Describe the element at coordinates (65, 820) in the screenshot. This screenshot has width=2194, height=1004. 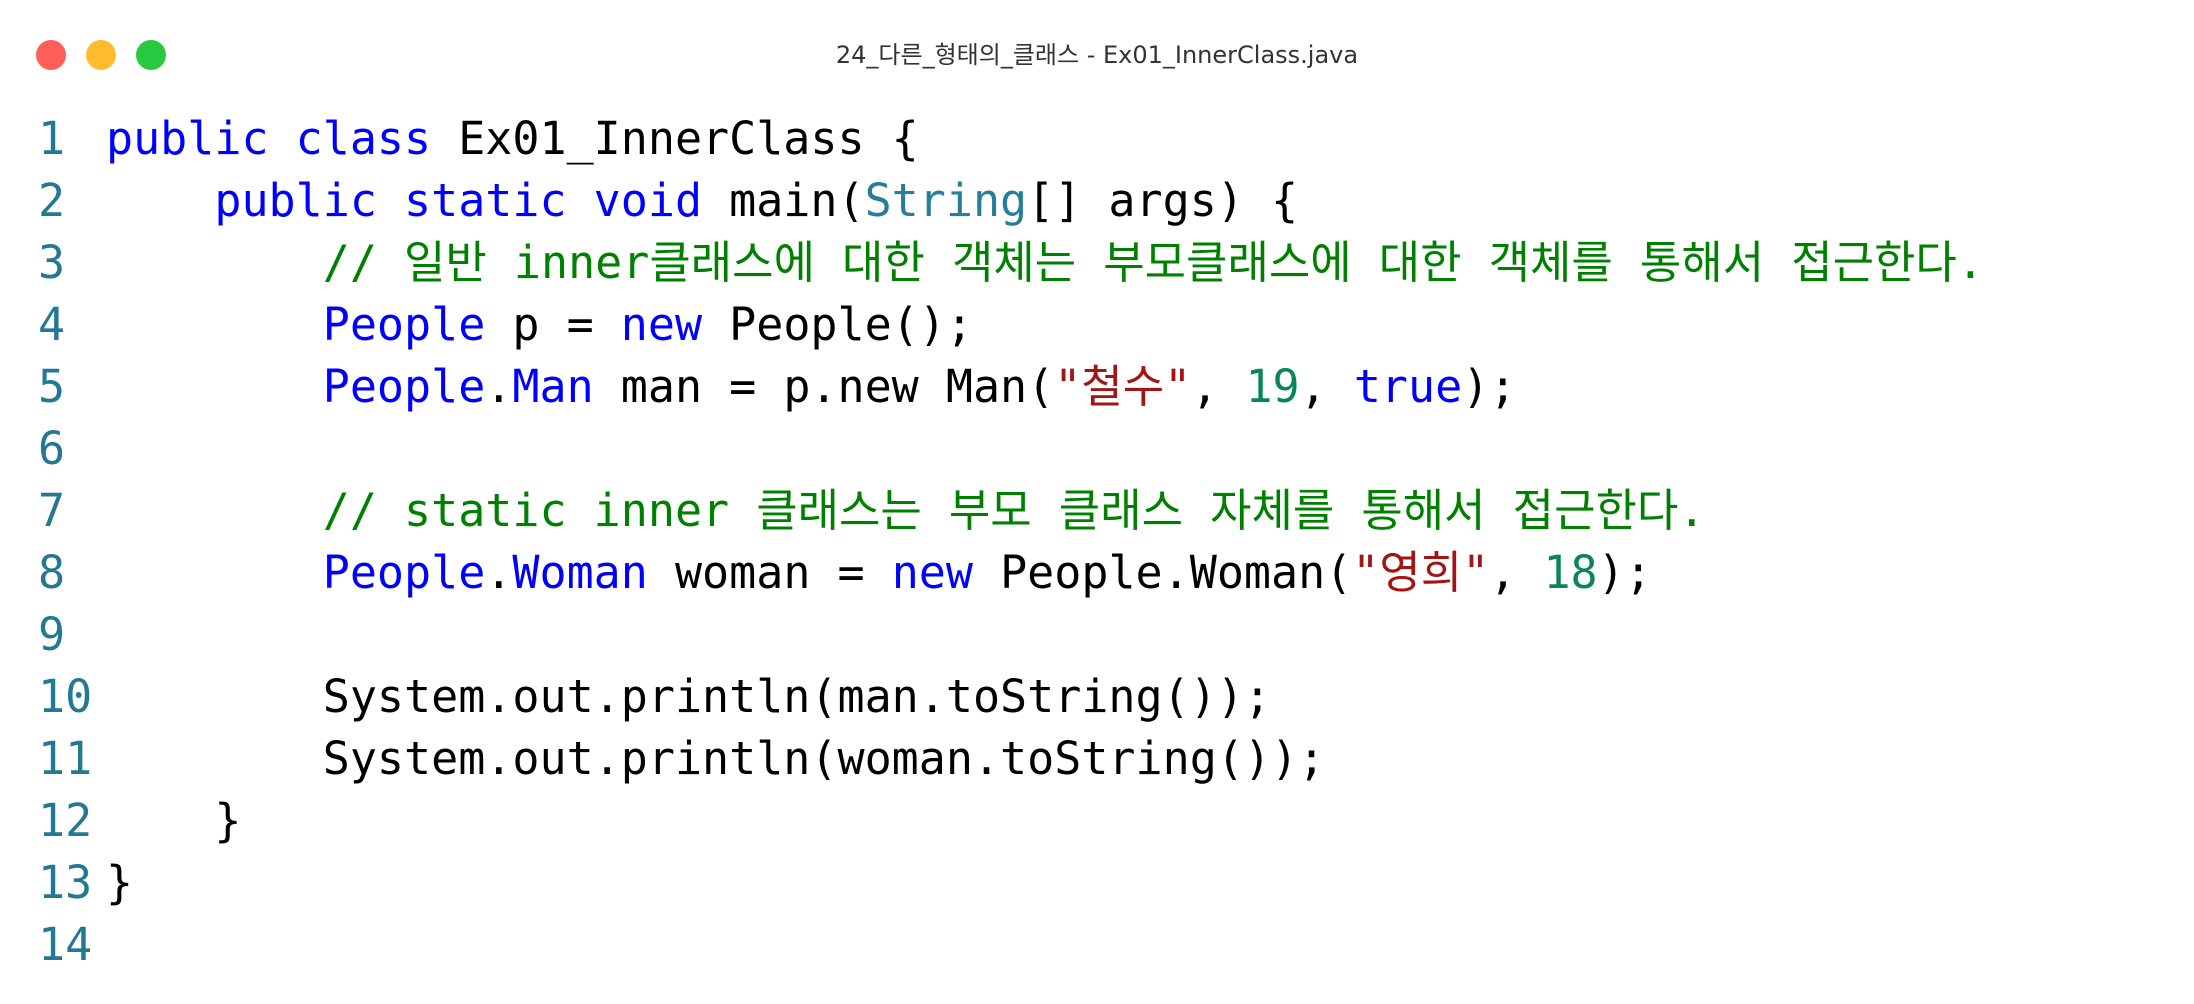
I see `line-number: 12` at that location.